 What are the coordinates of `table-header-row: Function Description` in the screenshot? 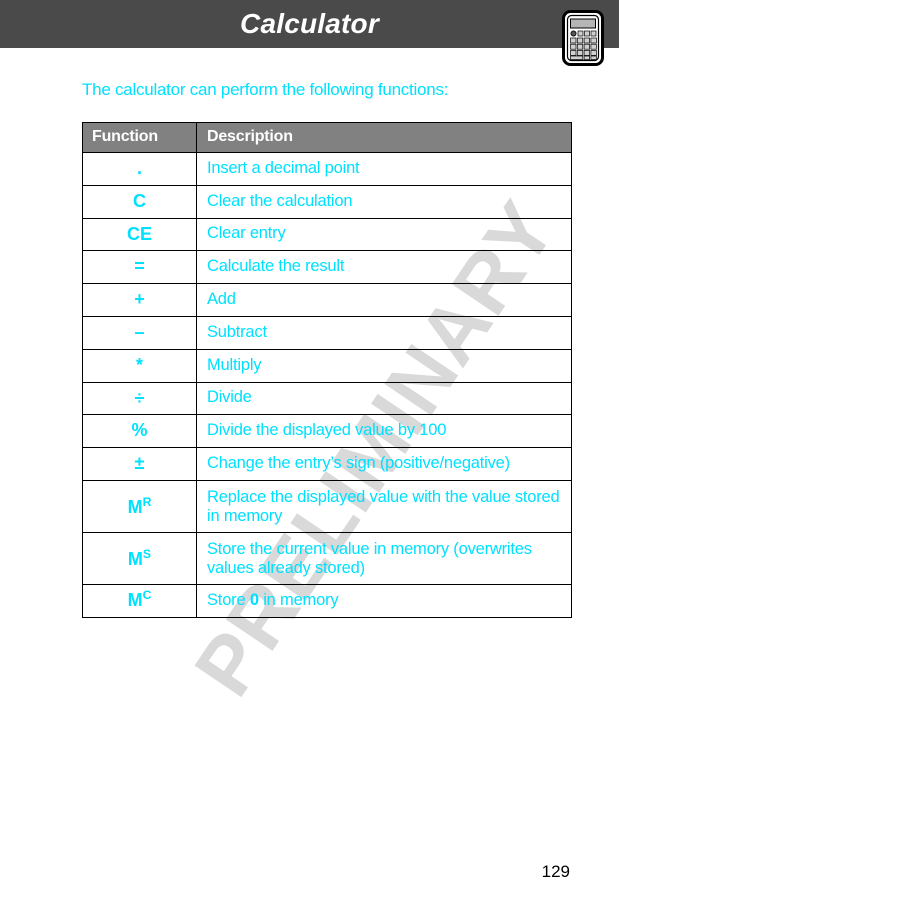 It's located at (327, 137).